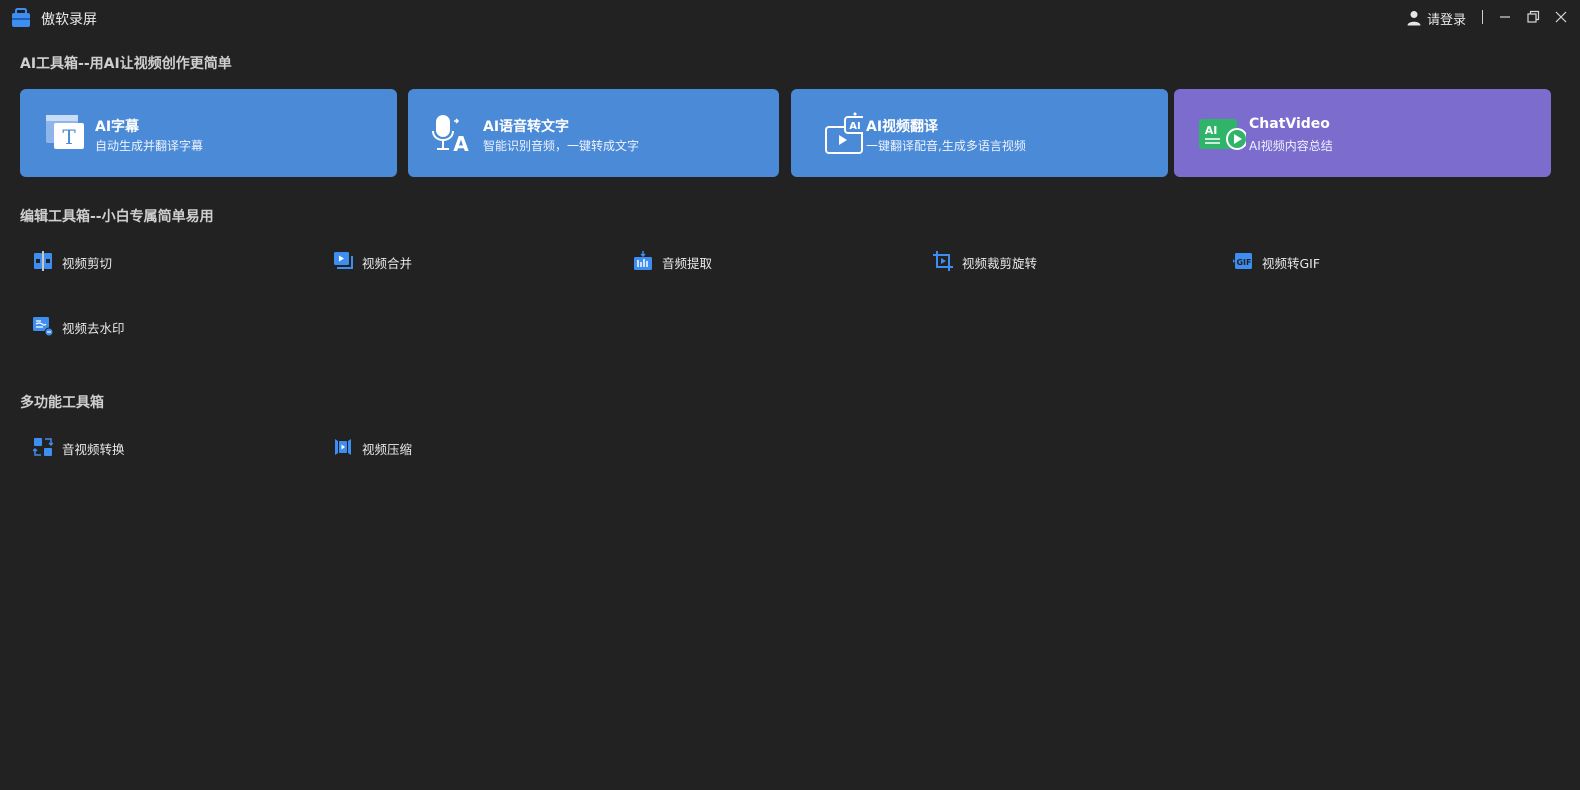 Image resolution: width=1580 pixels, height=790 pixels. Describe the element at coordinates (93, 449) in the screenshot. I see `tool-label: 音视频转换` at that location.